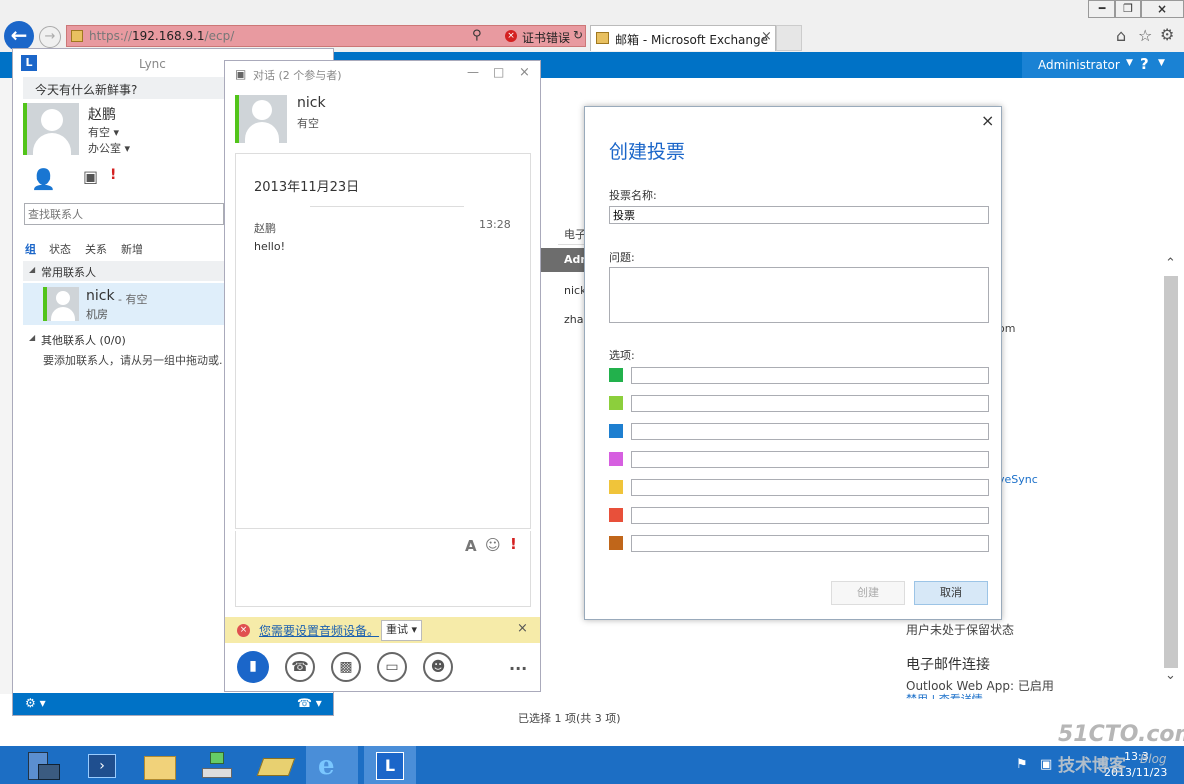  Describe the element at coordinates (1018, 479) in the screenshot. I see `ecp-detail-fragment: veSync` at that location.